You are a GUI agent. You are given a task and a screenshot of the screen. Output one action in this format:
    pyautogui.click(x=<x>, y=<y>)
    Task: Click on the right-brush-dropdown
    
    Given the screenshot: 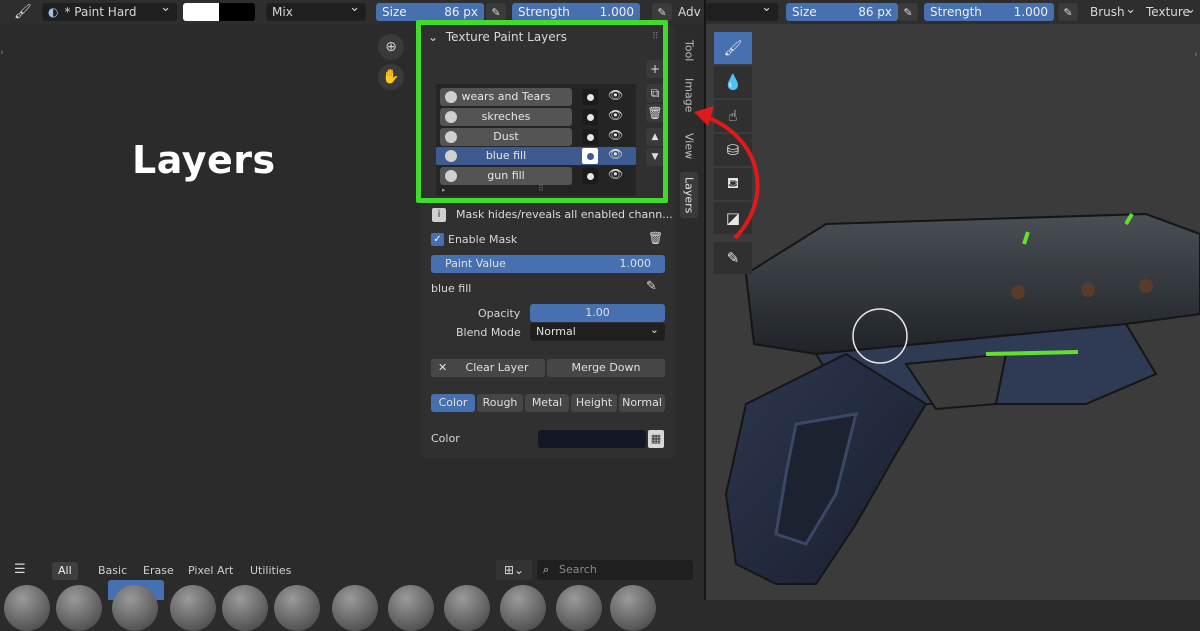 What is the action you would take?
    pyautogui.click(x=742, y=10)
    